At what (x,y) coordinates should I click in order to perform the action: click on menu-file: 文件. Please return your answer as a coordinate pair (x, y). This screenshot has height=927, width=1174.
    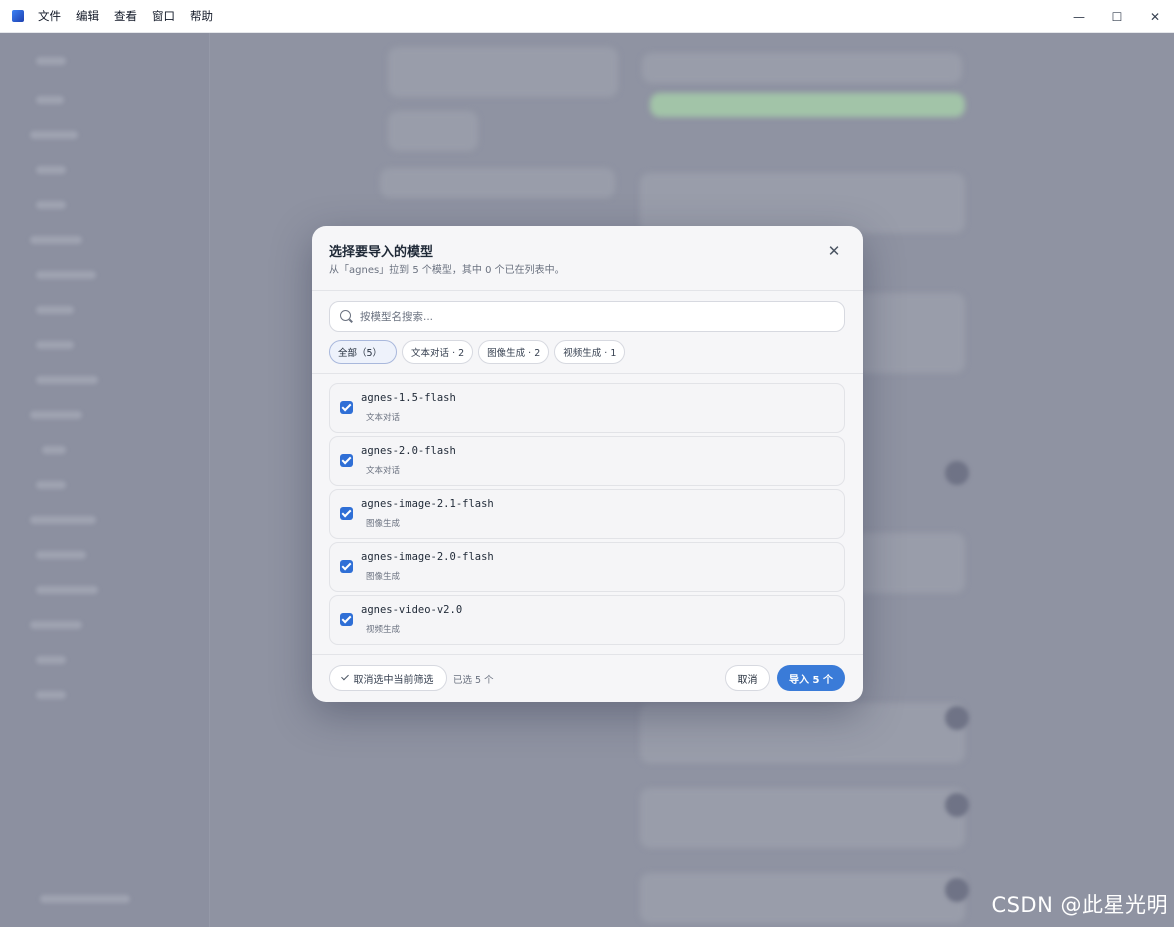
    Looking at the image, I should click on (49, 16).